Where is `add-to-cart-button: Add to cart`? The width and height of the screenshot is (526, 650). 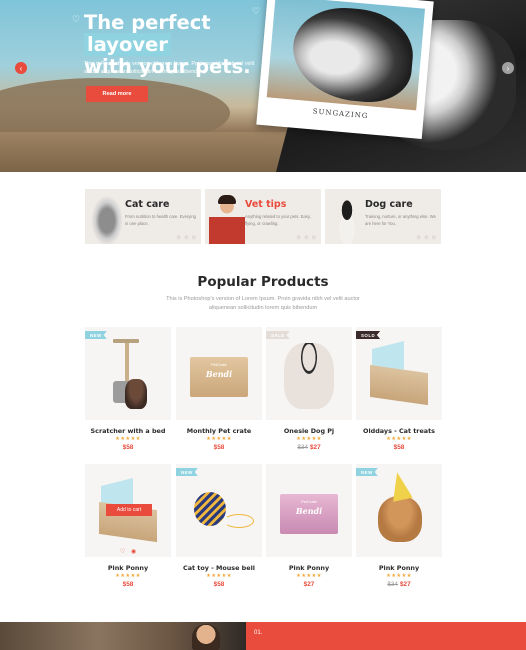
add-to-cart-button: Add to cart is located at coordinates (129, 510).